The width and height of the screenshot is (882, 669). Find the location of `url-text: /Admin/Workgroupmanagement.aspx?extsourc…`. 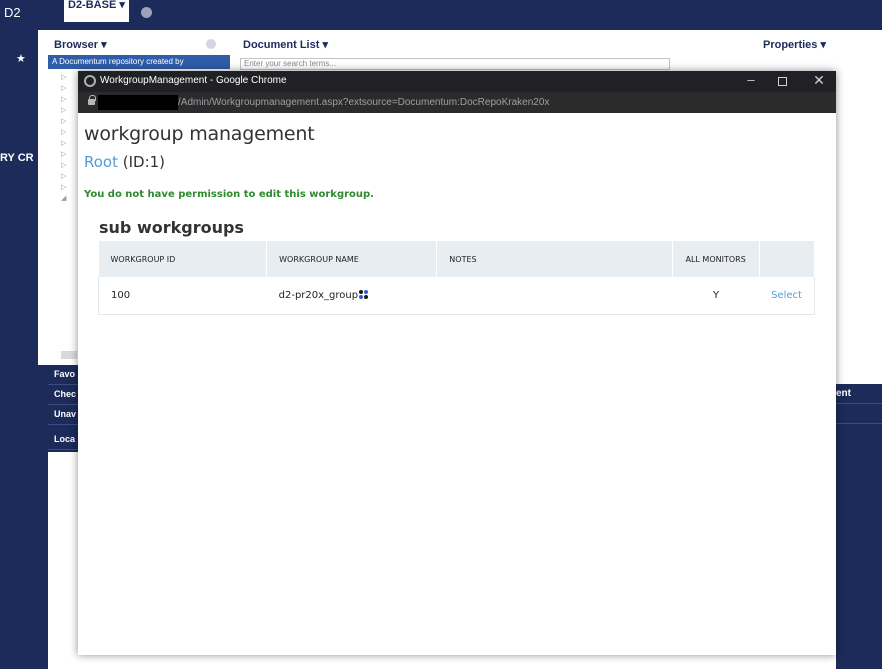

url-text: /Admin/Workgroupmanagement.aspx?extsourc… is located at coordinates (363, 102).